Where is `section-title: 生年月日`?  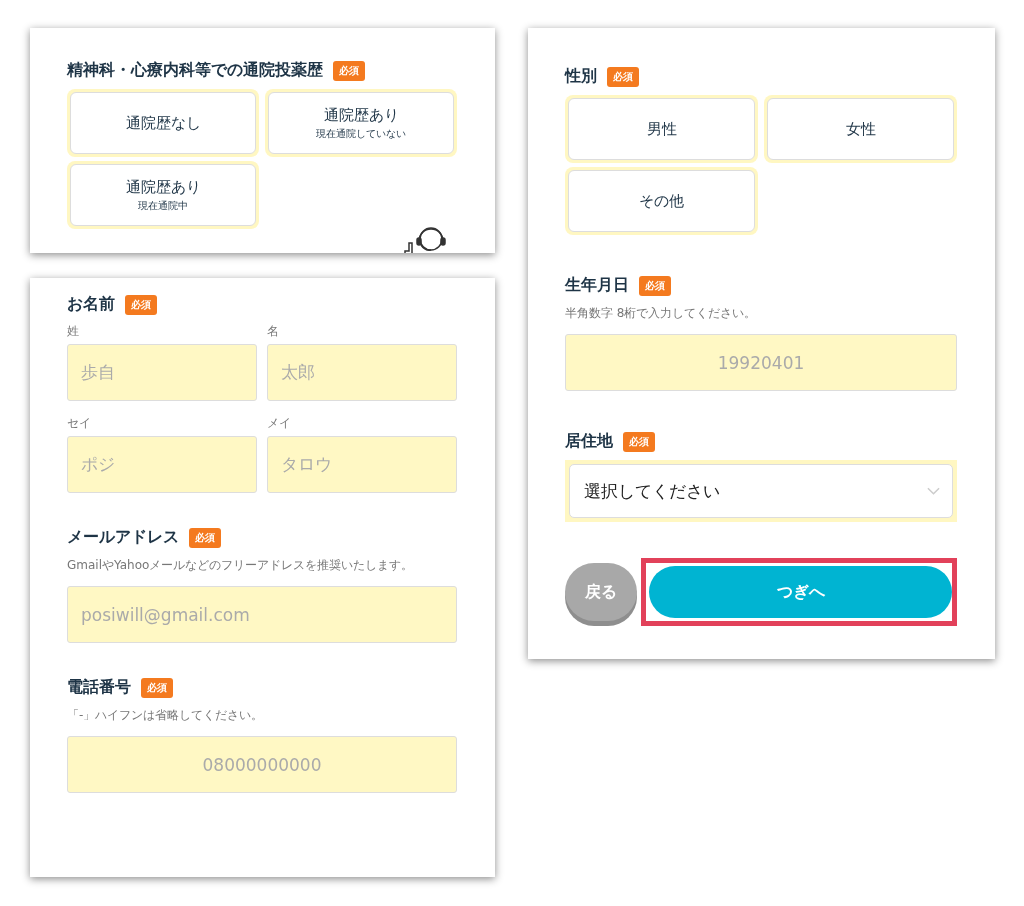 section-title: 生年月日 is located at coordinates (597, 285).